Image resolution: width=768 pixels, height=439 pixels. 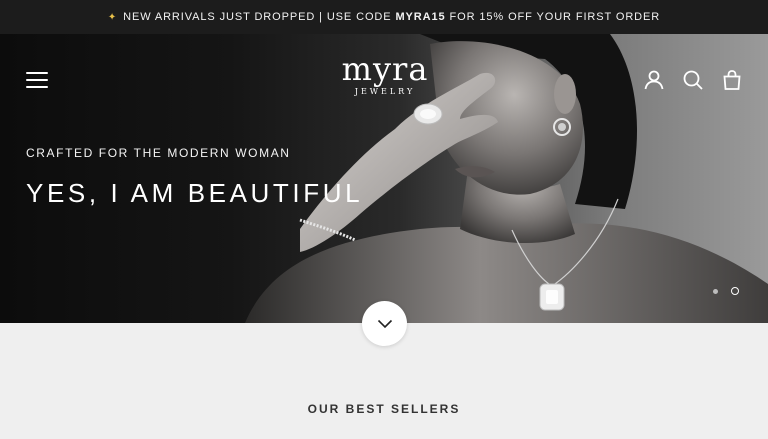 I want to click on hero-eyebrow: CRAFTED FOR THE MODERN WOMAN, so click(x=158, y=153).